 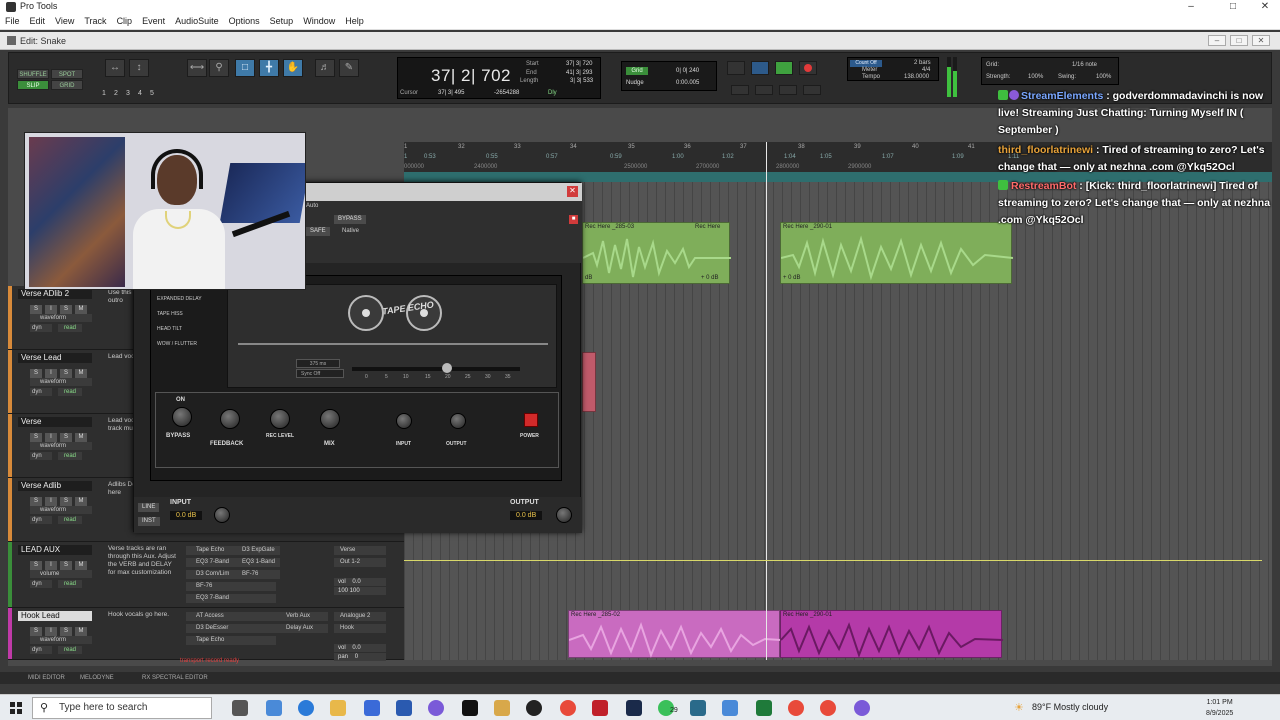 I want to click on taskbar-clock: 1:01 PM 8/9/2025, so click(x=1219, y=708).